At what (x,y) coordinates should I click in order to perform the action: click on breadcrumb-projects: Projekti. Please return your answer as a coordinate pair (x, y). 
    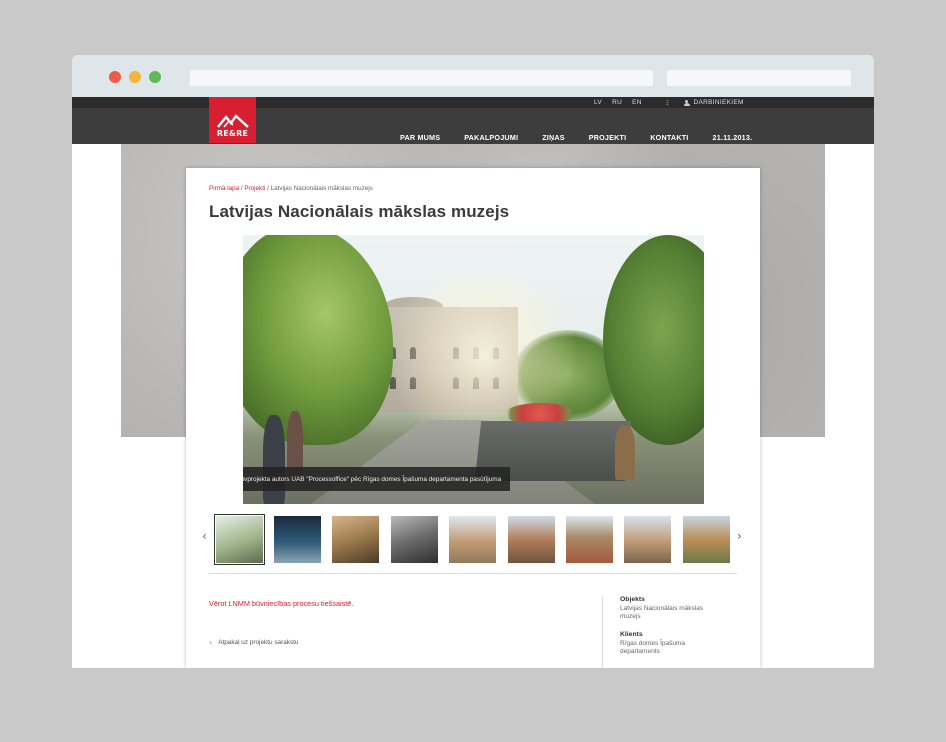
    Looking at the image, I should click on (254, 188).